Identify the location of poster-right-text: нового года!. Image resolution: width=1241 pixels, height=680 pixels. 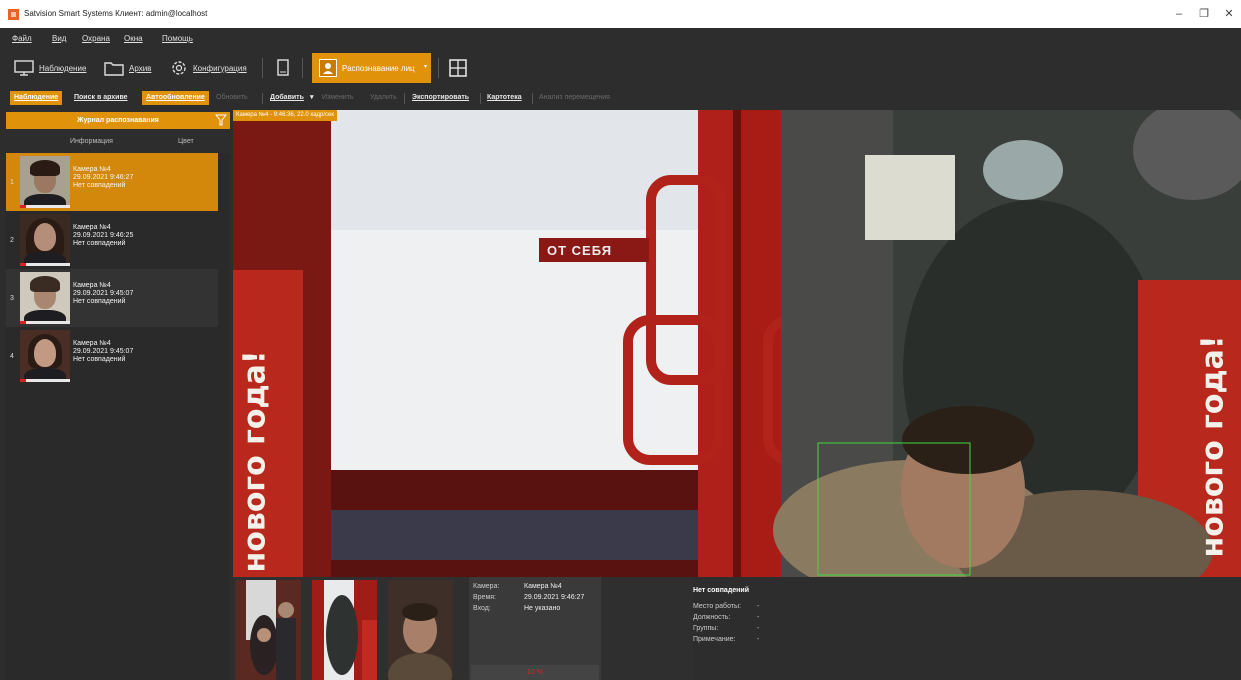
(1213, 446).